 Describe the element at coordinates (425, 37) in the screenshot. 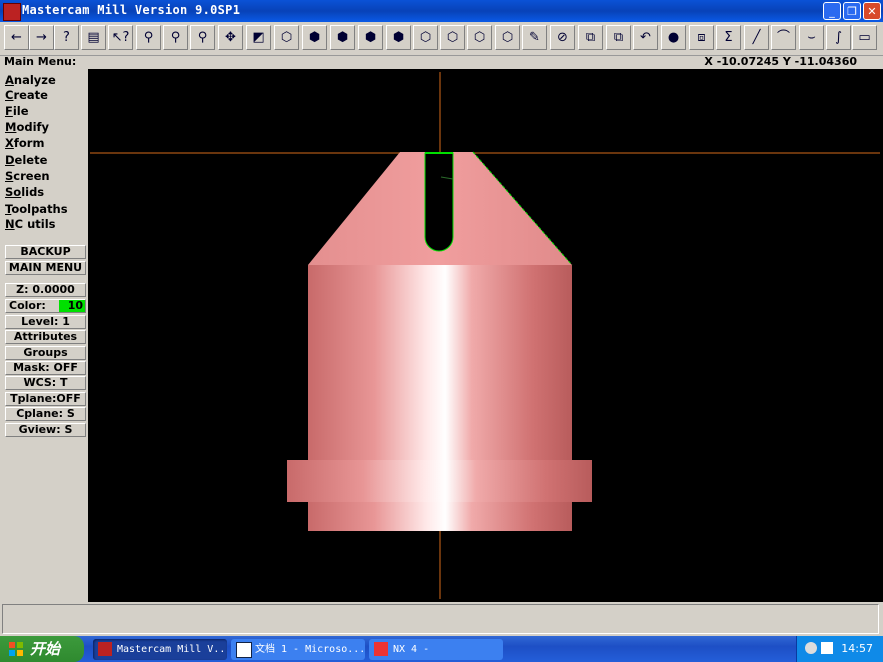

I see `cube-blue-1-icon: ⬡` at that location.